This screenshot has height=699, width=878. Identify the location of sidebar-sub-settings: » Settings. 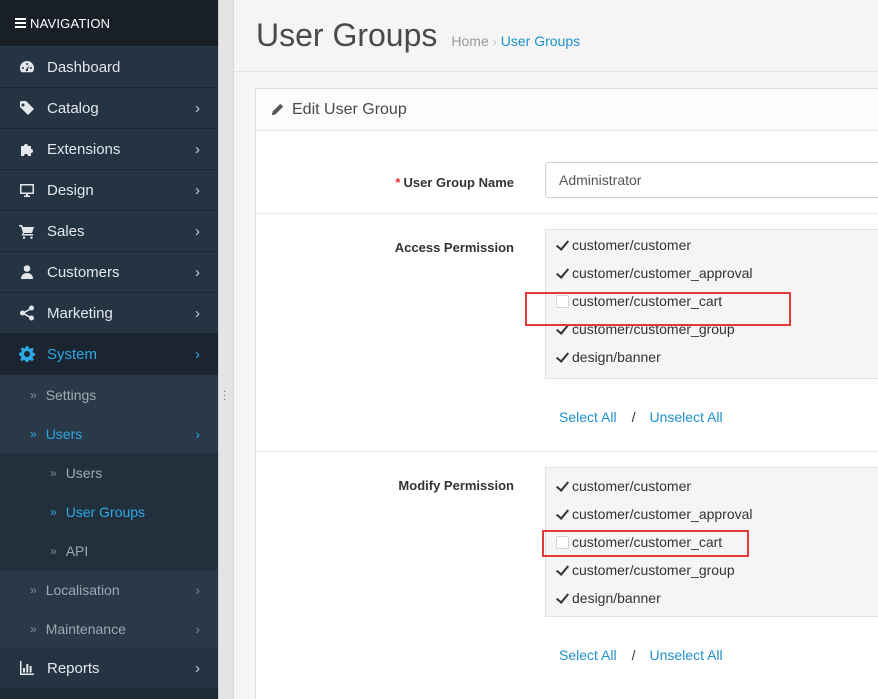
(109, 394).